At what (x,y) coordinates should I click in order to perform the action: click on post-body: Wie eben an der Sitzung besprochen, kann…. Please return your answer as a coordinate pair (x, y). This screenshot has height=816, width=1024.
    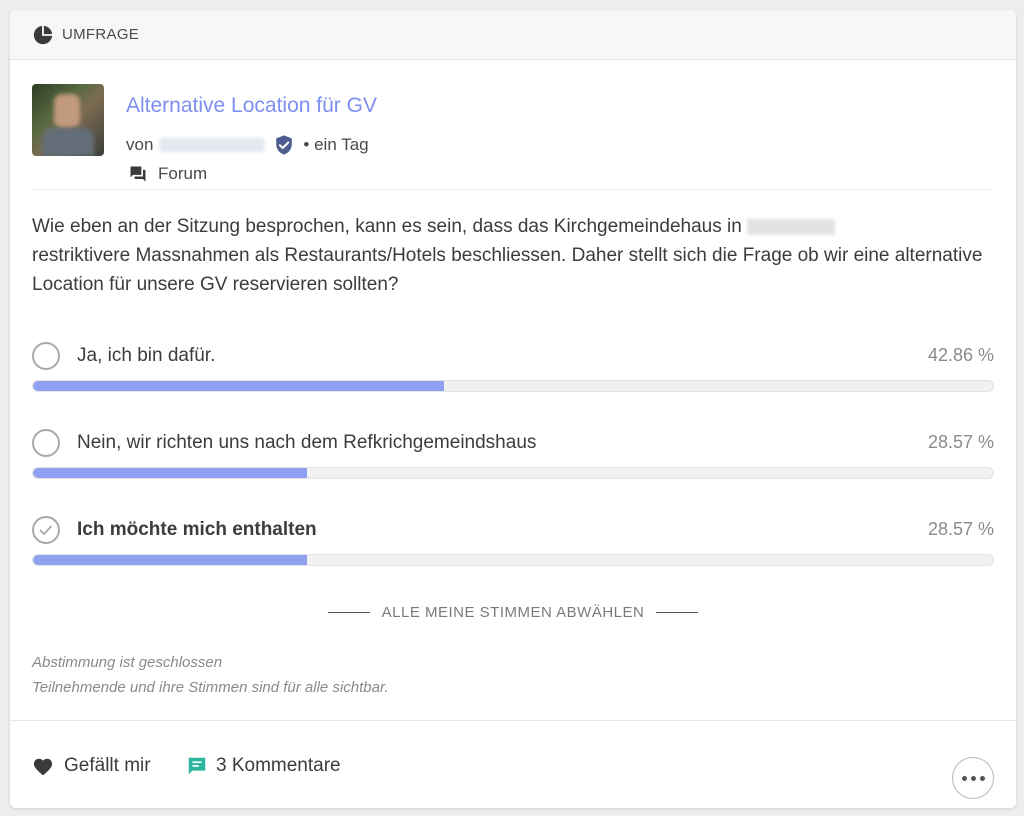
    Looking at the image, I should click on (507, 255).